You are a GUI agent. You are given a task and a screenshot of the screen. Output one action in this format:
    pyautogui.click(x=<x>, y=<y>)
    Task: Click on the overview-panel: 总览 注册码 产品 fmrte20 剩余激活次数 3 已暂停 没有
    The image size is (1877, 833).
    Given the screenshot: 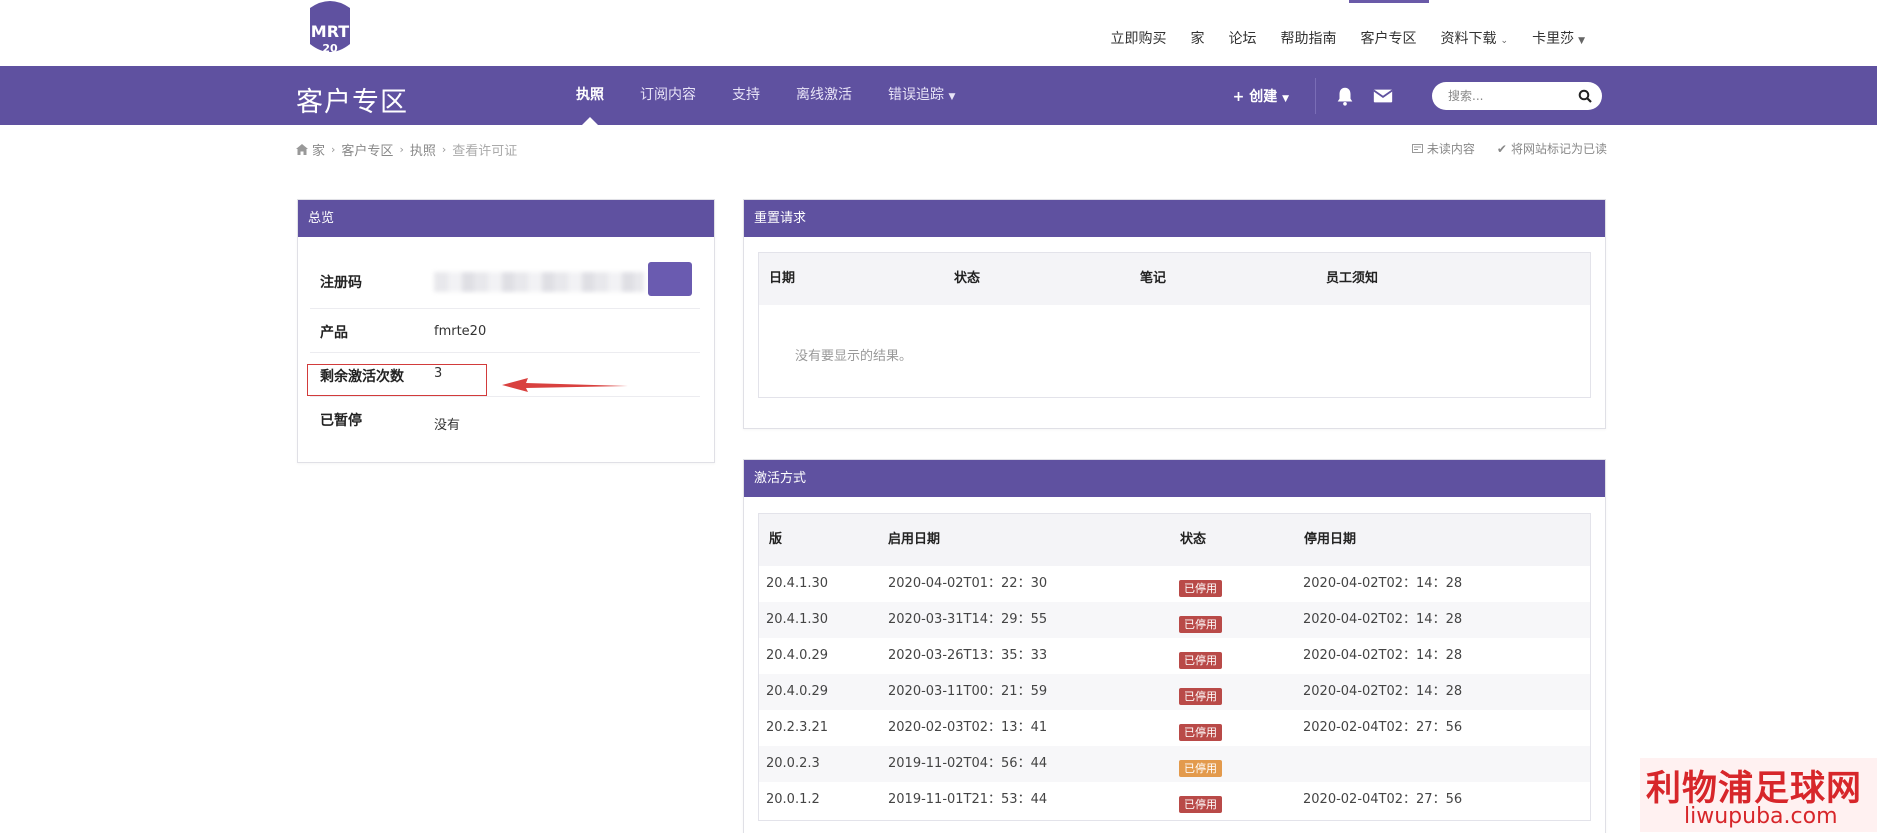 What is the action you would take?
    pyautogui.click(x=506, y=331)
    